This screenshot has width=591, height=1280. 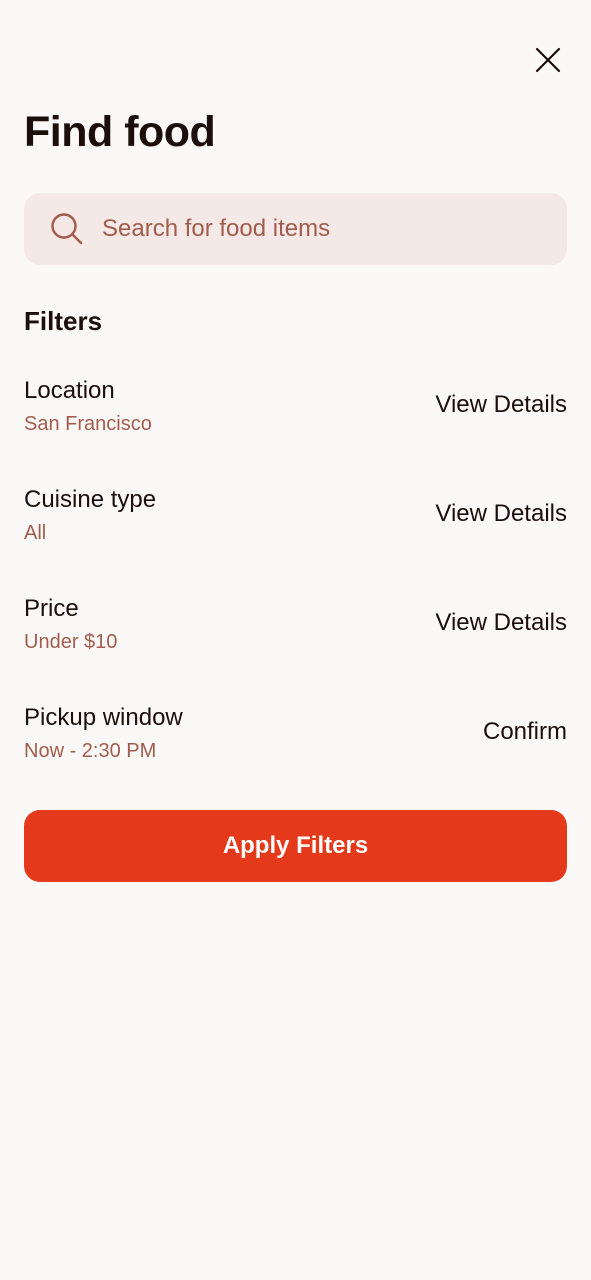 I want to click on apply-filters-button: Apply Filters, so click(x=295, y=846).